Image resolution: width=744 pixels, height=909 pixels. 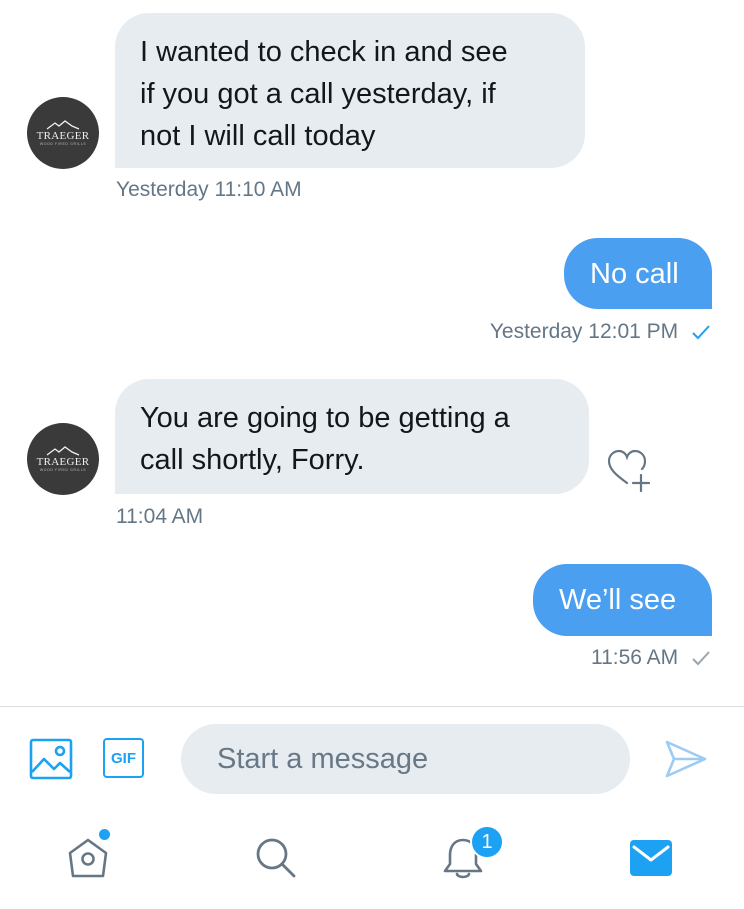 What do you see at coordinates (487, 842) in the screenshot?
I see `notification-badge: 1` at bounding box center [487, 842].